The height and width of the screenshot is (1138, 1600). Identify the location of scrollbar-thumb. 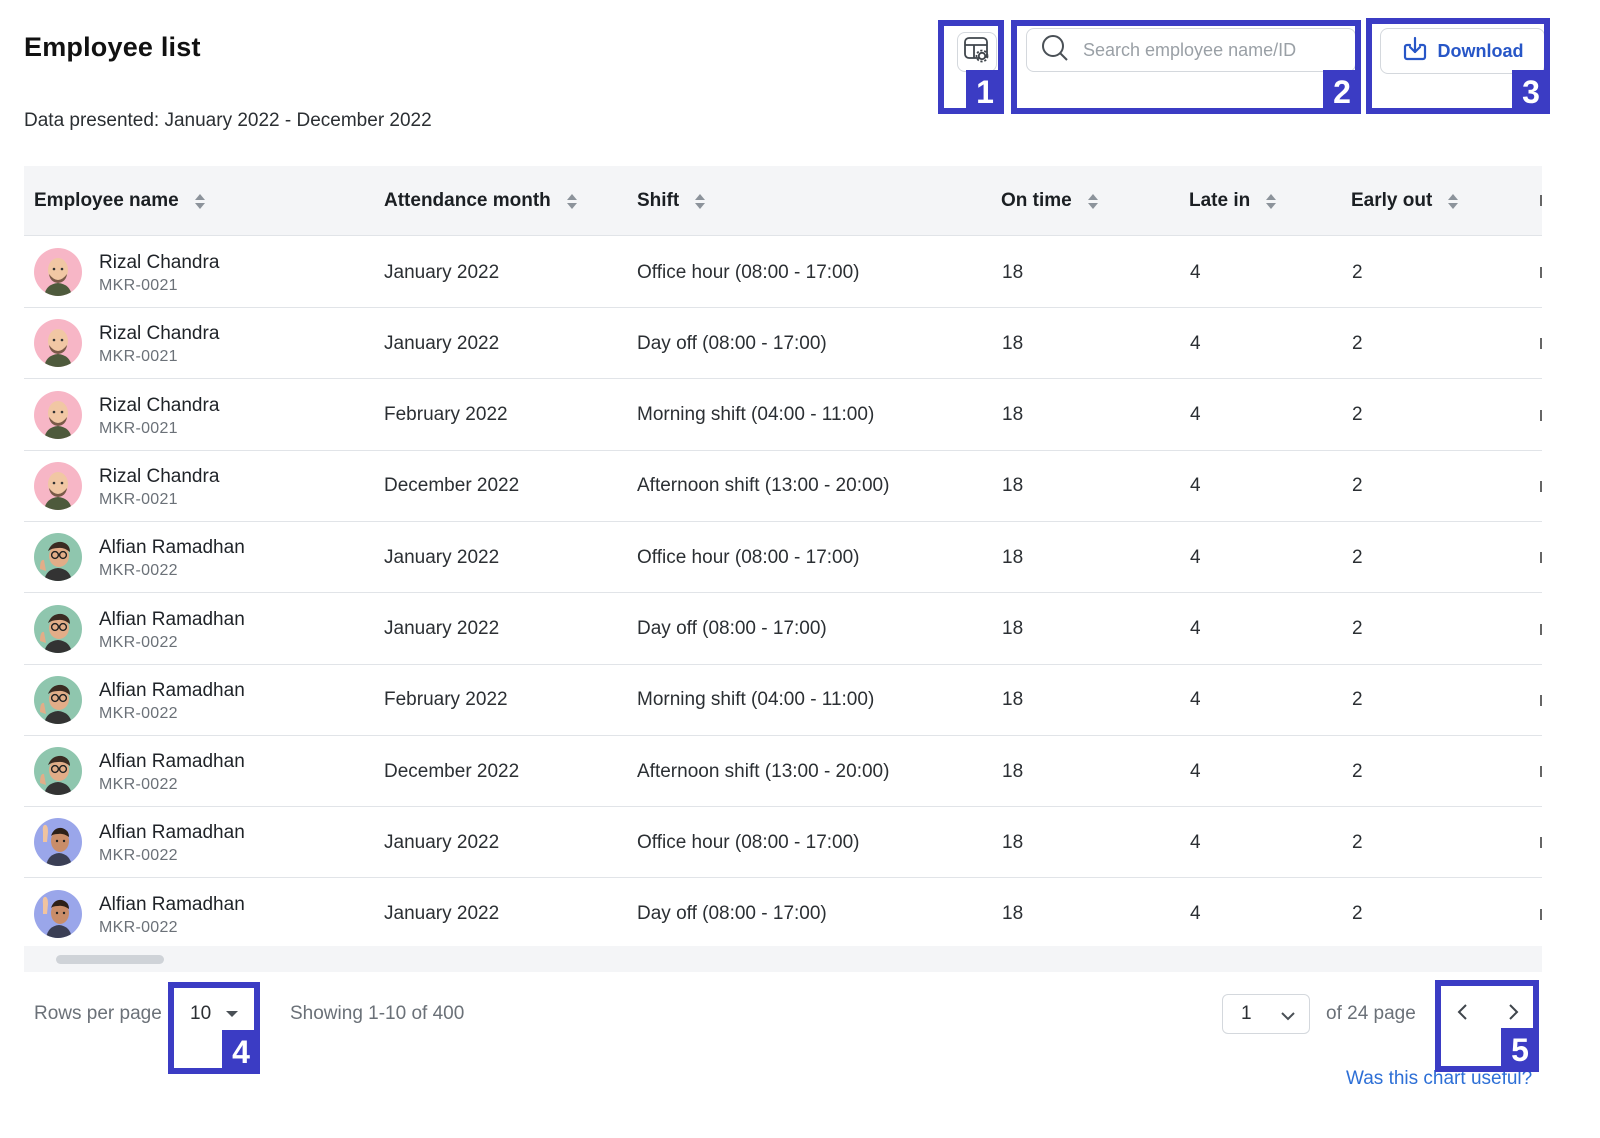
(110, 959).